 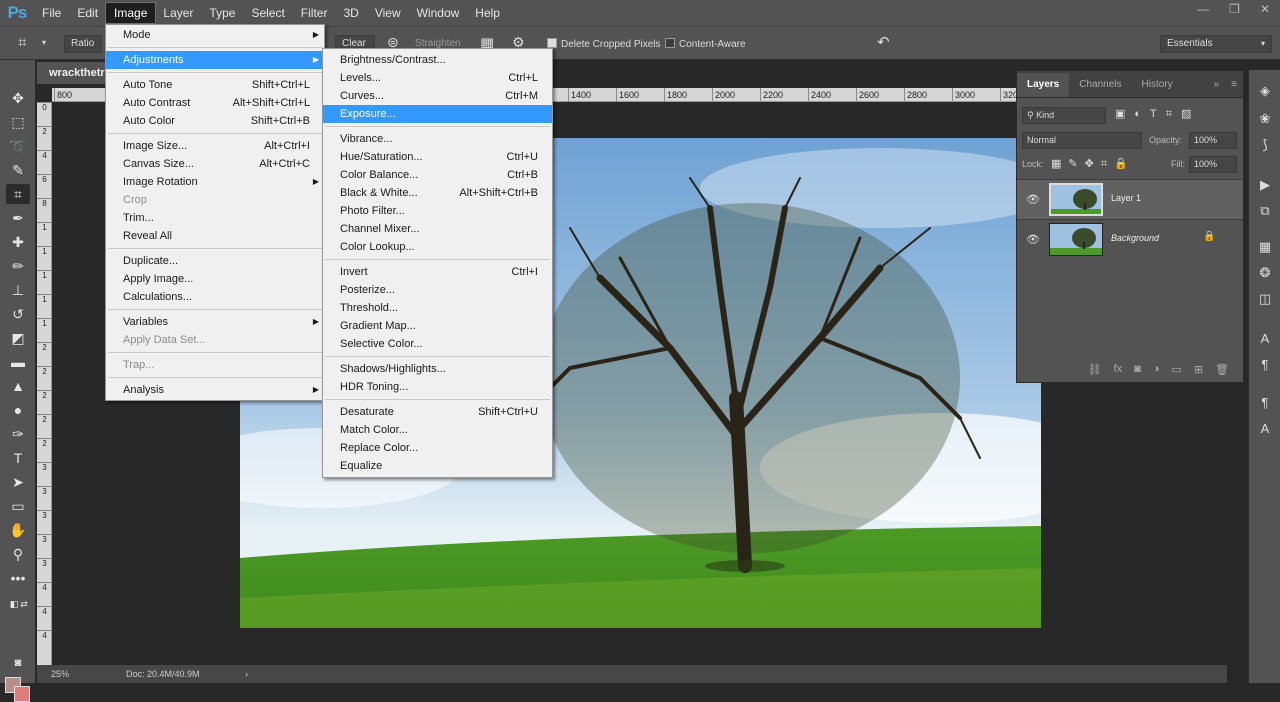 What do you see at coordinates (215, 164) in the screenshot?
I see `menu-item-canvas-size: Canvas Size... Alt+Ctrl+C` at bounding box center [215, 164].